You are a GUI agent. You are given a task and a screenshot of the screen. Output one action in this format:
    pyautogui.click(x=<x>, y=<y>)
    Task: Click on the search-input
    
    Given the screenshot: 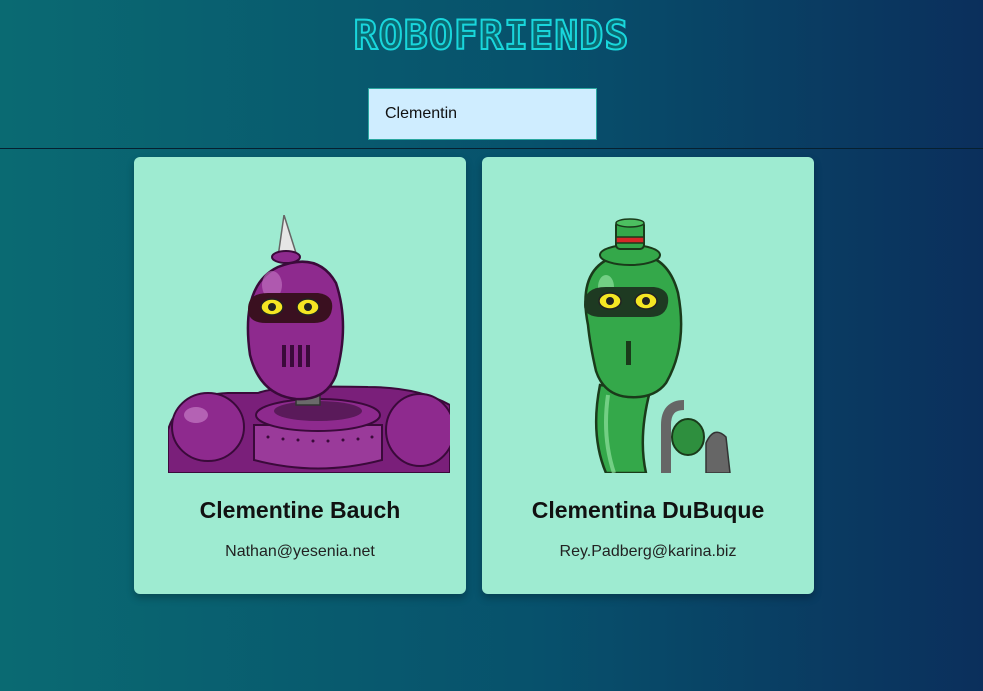 What is the action you would take?
    pyautogui.click(x=482, y=114)
    